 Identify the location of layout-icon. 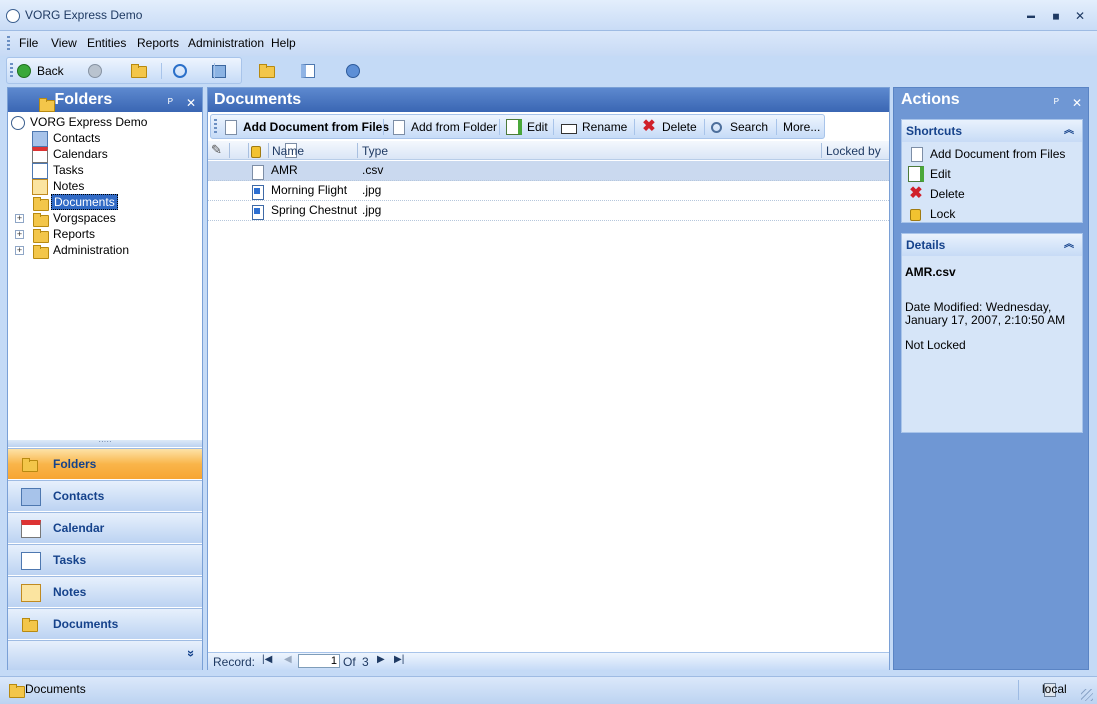
(308, 71).